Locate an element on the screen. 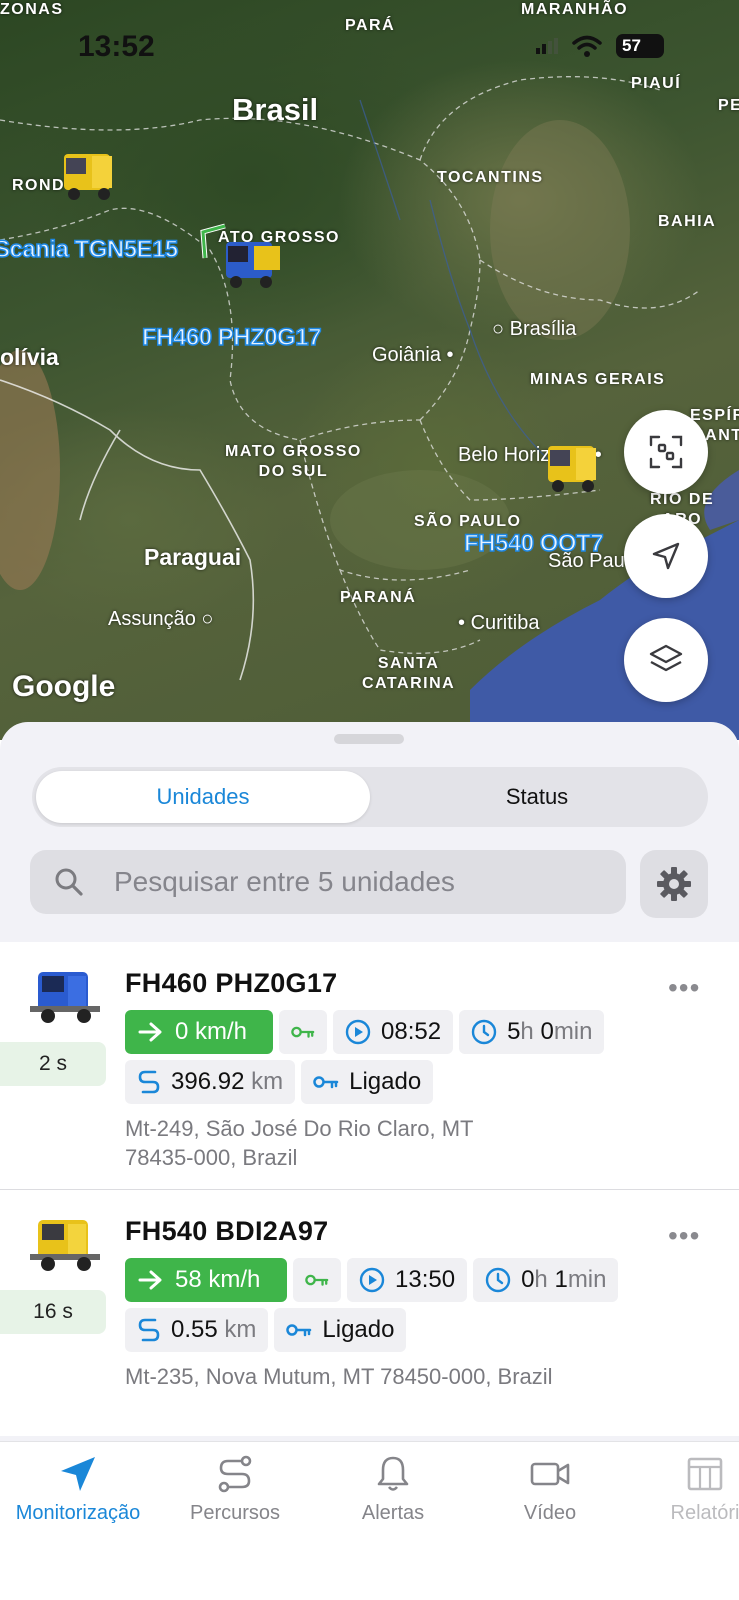 Image resolution: width=739 pixels, height=1600 pixels. truck-marker-blue is located at coordinates (254, 264).